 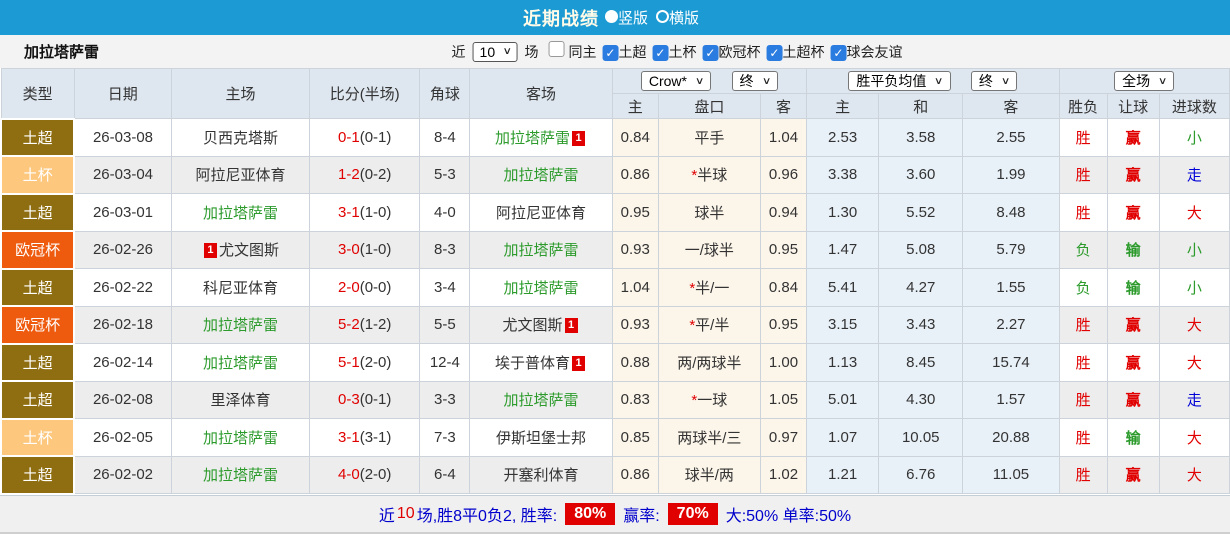 I want to click on avg-draw-odds: 5.52, so click(x=921, y=212).